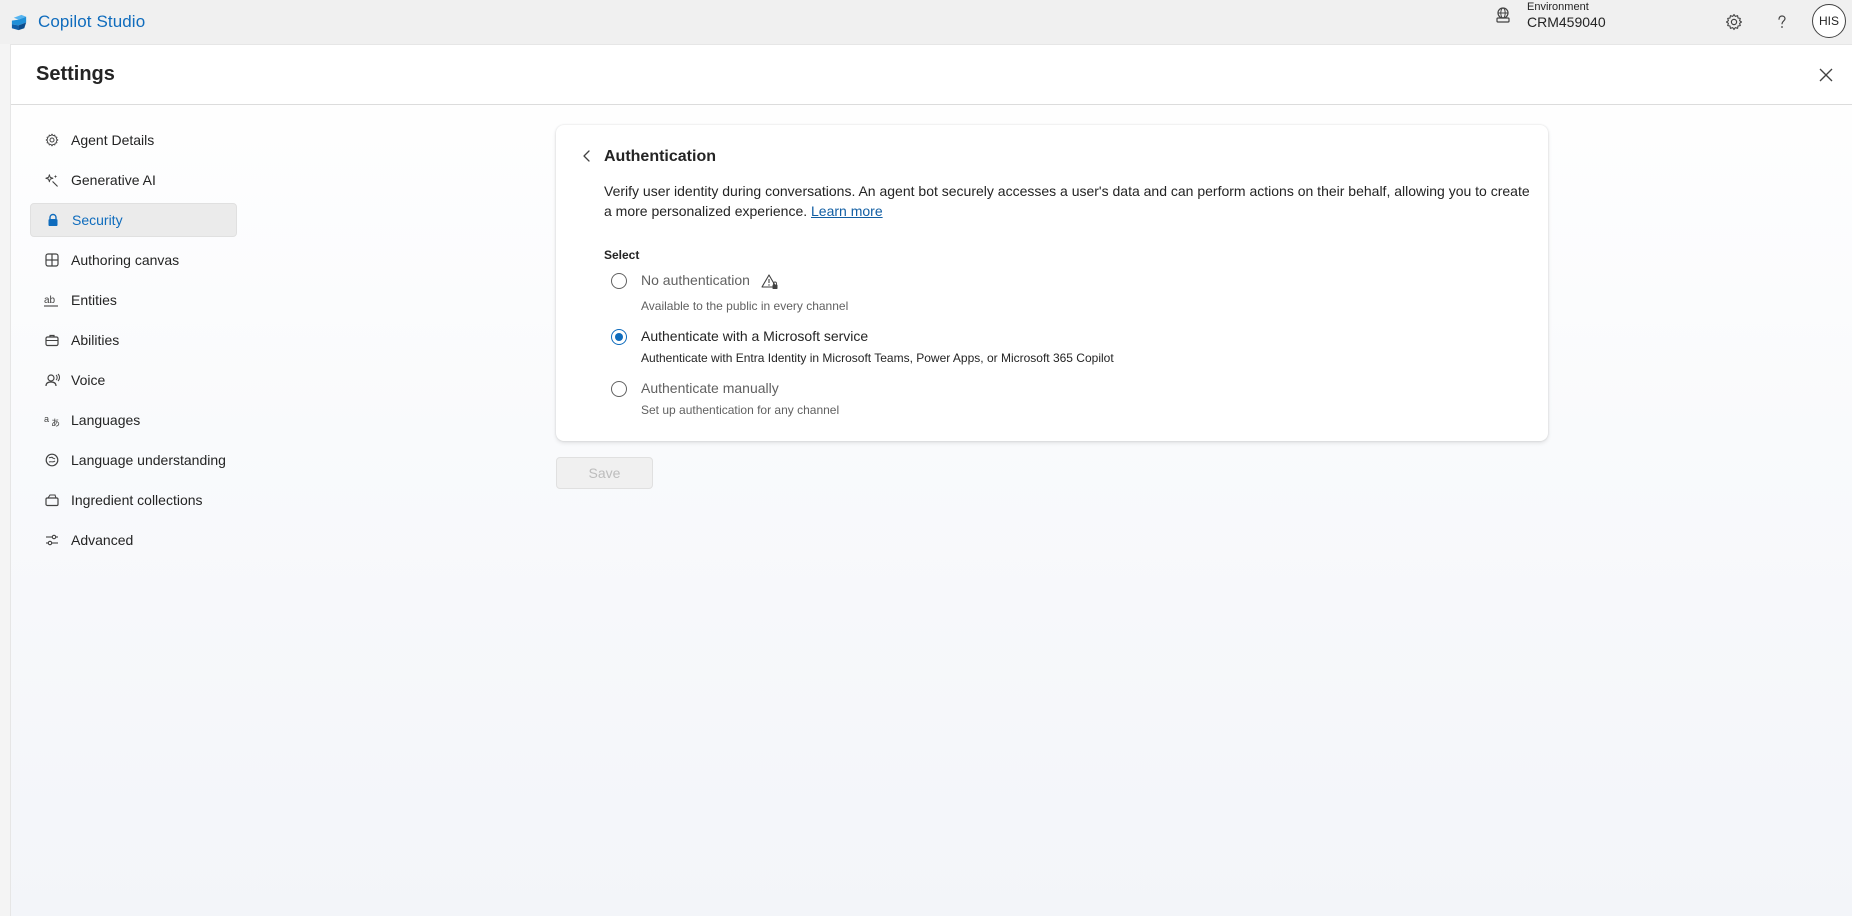 The width and height of the screenshot is (1852, 916). I want to click on sidebar-item-label: Language understanding, so click(148, 460).